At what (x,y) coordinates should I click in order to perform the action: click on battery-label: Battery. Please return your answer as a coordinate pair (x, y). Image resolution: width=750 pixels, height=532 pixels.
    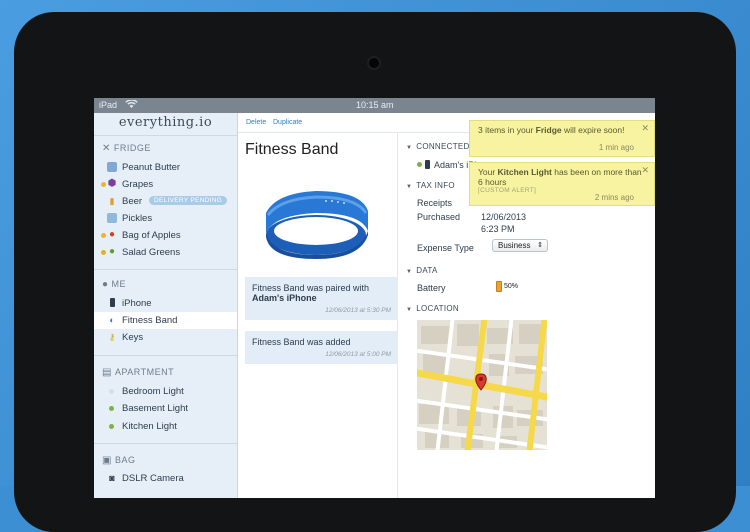
    Looking at the image, I should click on (431, 288).